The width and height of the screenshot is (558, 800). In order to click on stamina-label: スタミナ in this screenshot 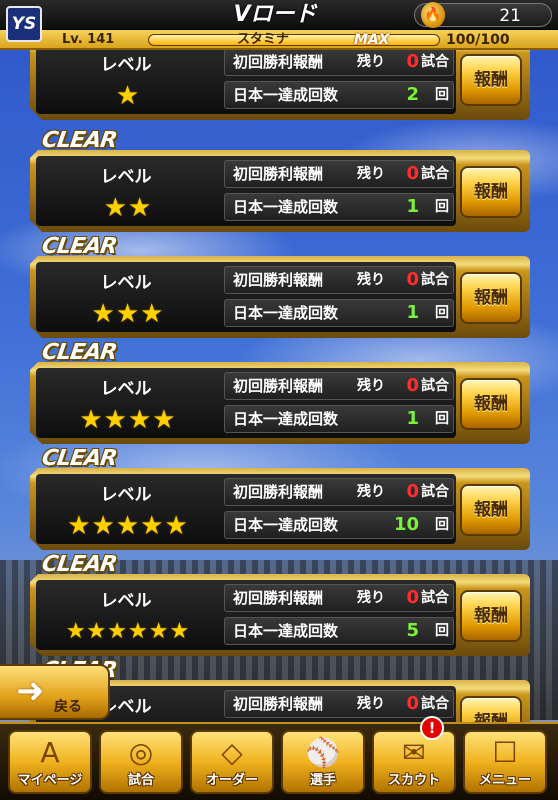, I will do `click(263, 39)`.